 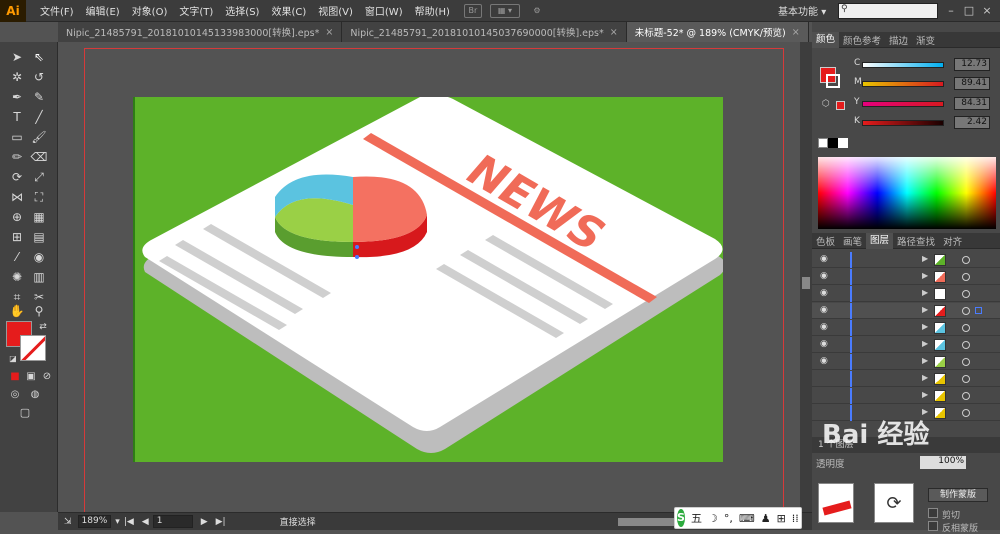 I want to click on perspective-grid-icon: ▦, so click(x=39, y=217).